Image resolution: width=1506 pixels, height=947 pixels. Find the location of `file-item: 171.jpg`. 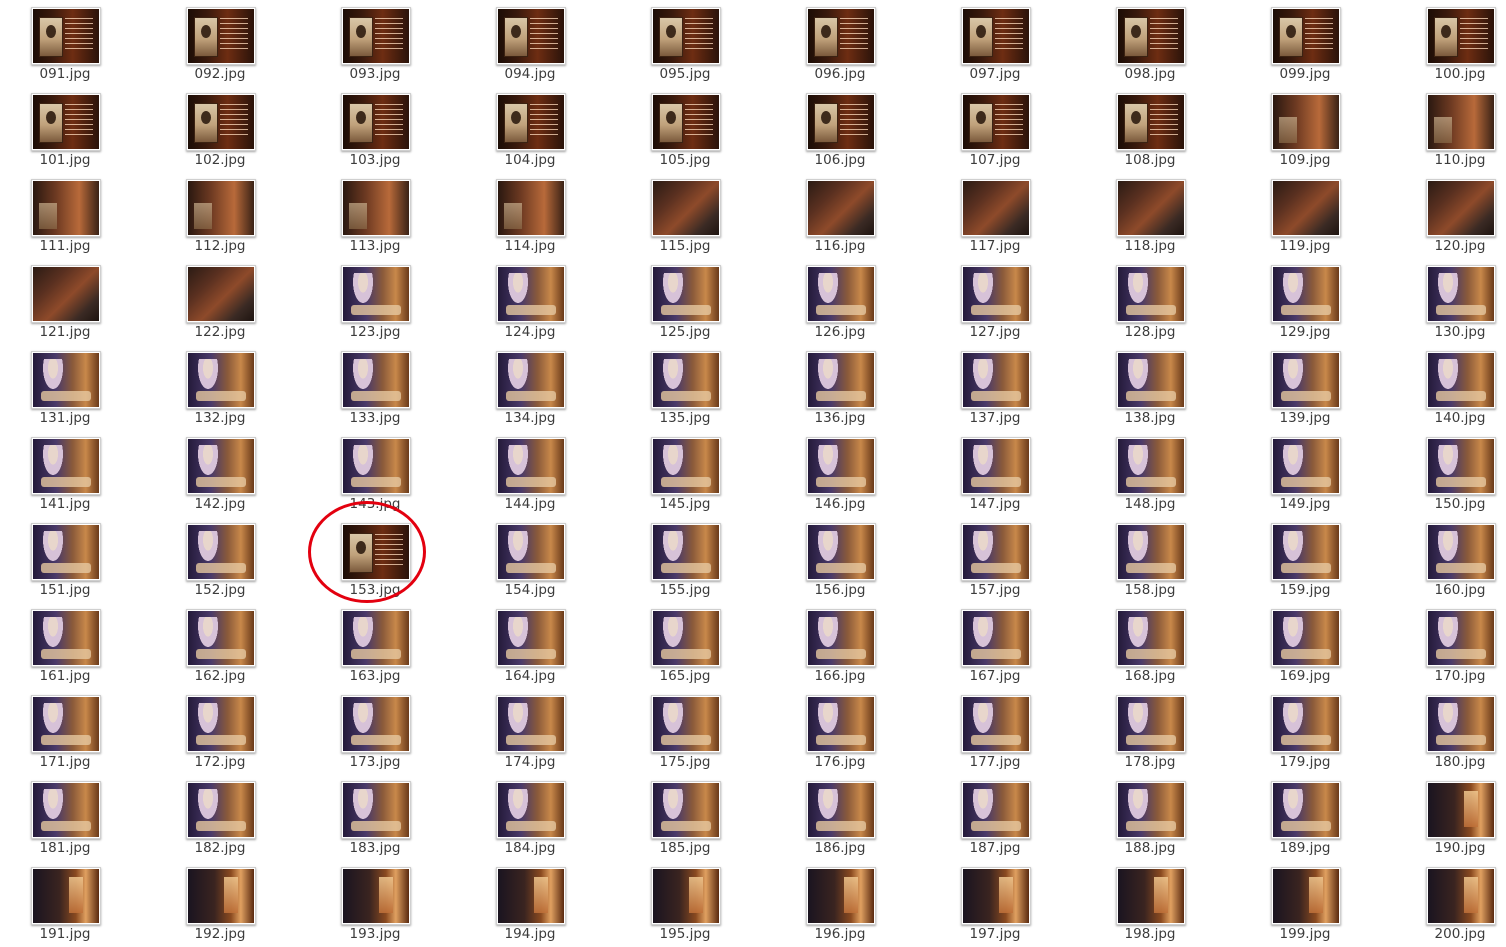

file-item: 171.jpg is located at coordinates (65, 735).